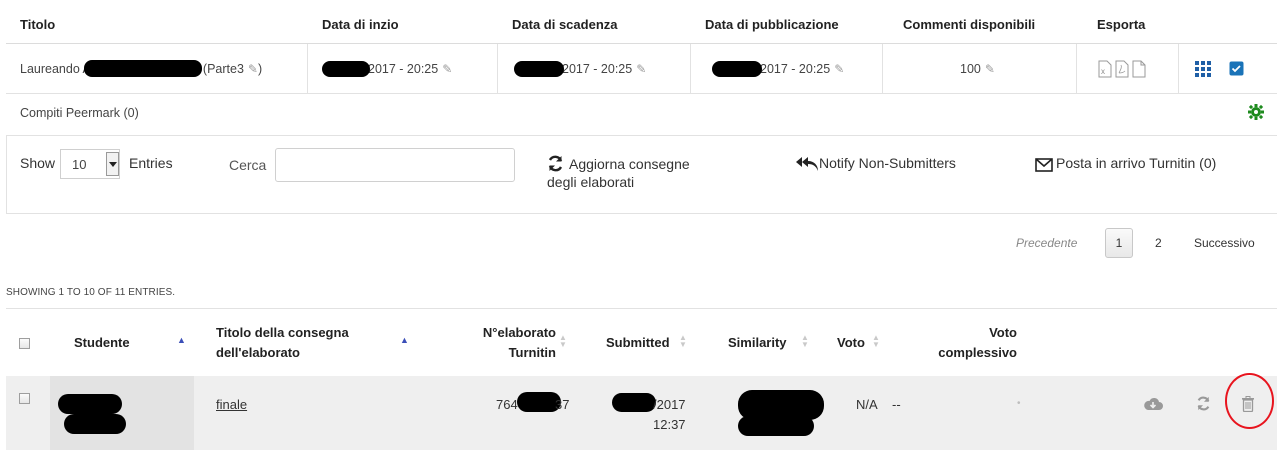 This screenshot has width=1277, height=450. What do you see at coordinates (851, 342) in the screenshot?
I see `header-grade: Voto` at bounding box center [851, 342].